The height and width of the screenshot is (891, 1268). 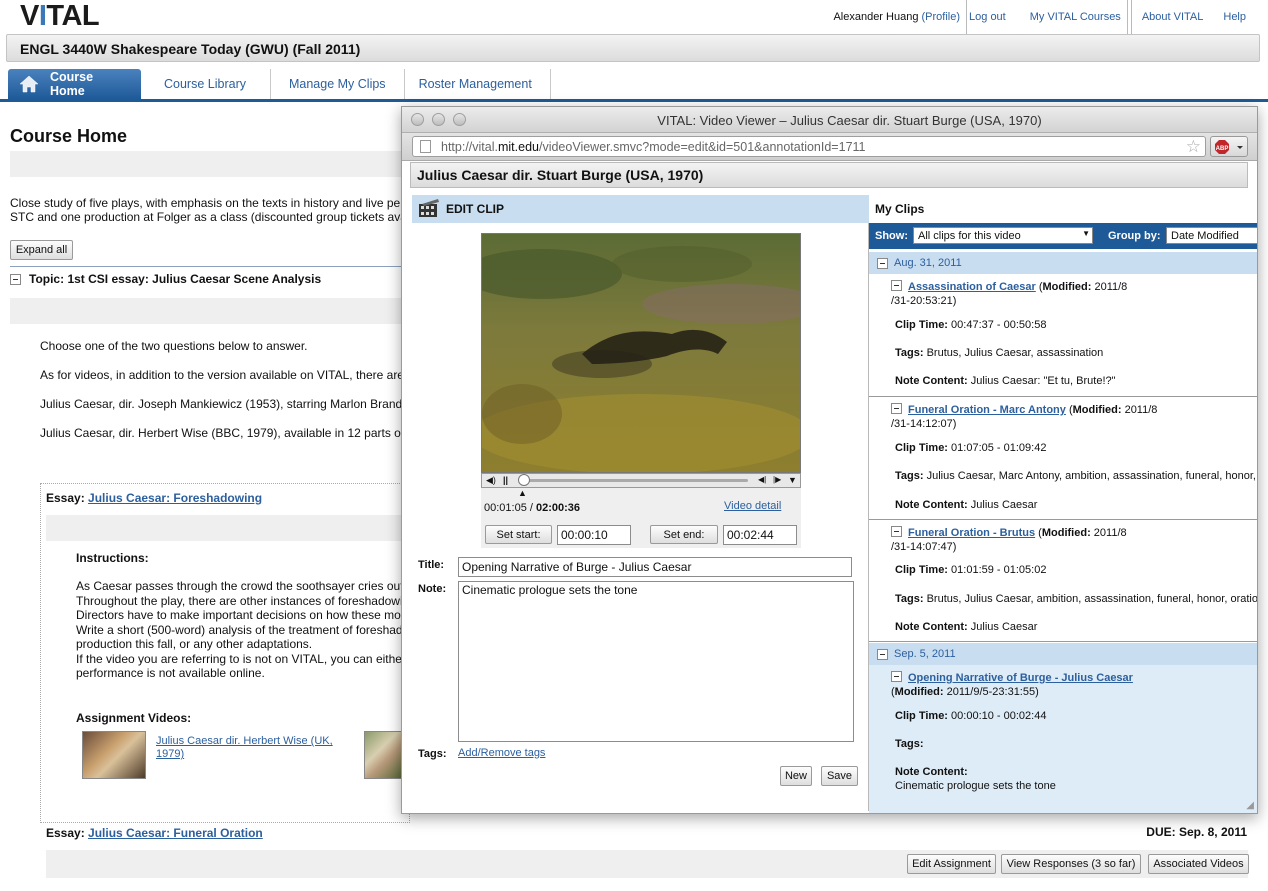 What do you see at coordinates (987, 17) in the screenshot?
I see `logout-link: Log out` at bounding box center [987, 17].